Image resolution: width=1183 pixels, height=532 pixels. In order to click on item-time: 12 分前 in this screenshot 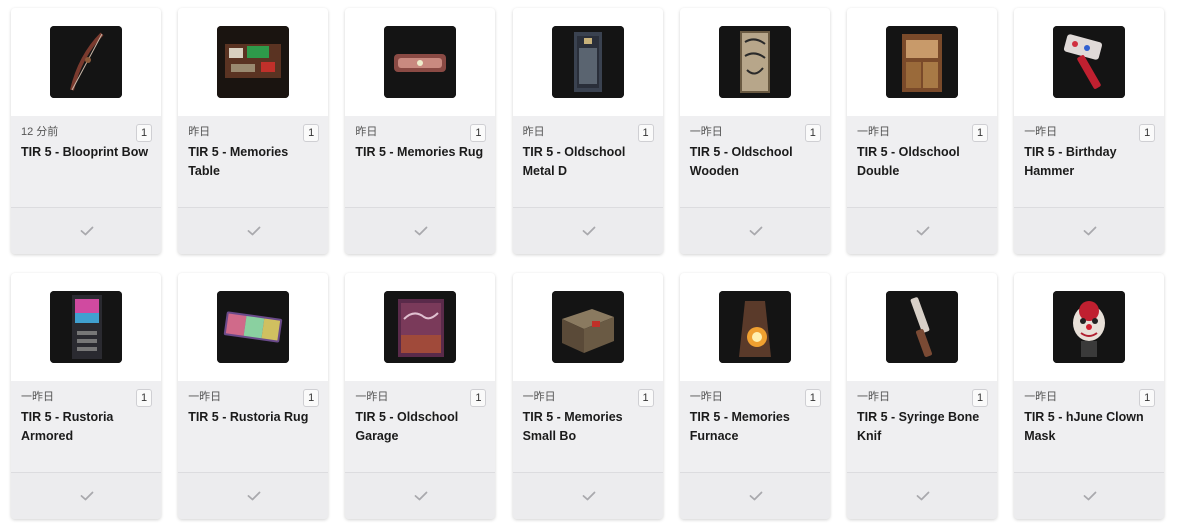, I will do `click(40, 132)`.